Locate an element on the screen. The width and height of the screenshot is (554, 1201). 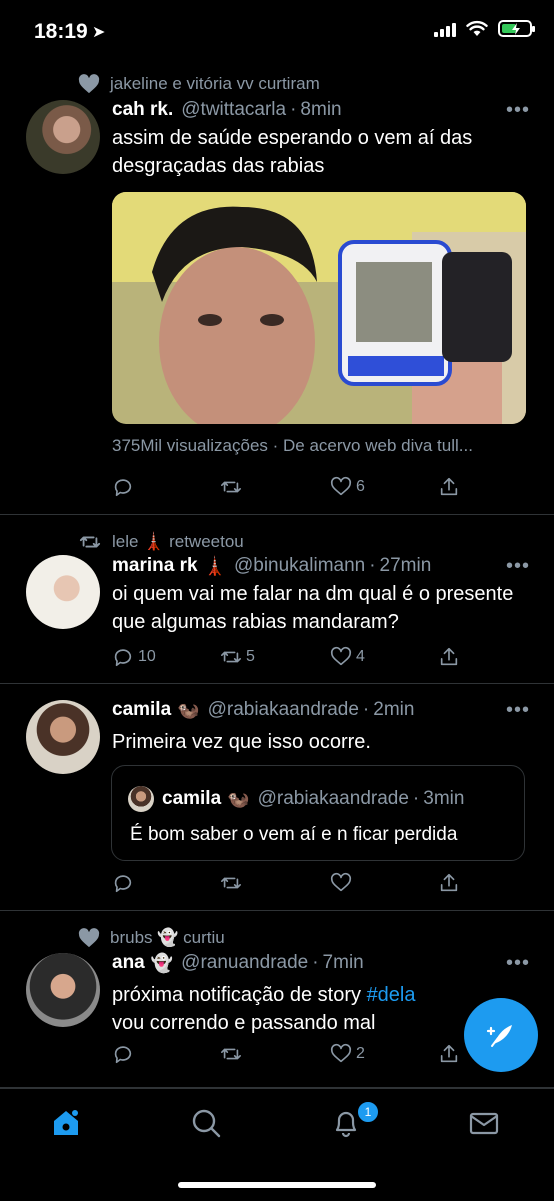
status-time: 18:19 is located at coordinates (61, 31).